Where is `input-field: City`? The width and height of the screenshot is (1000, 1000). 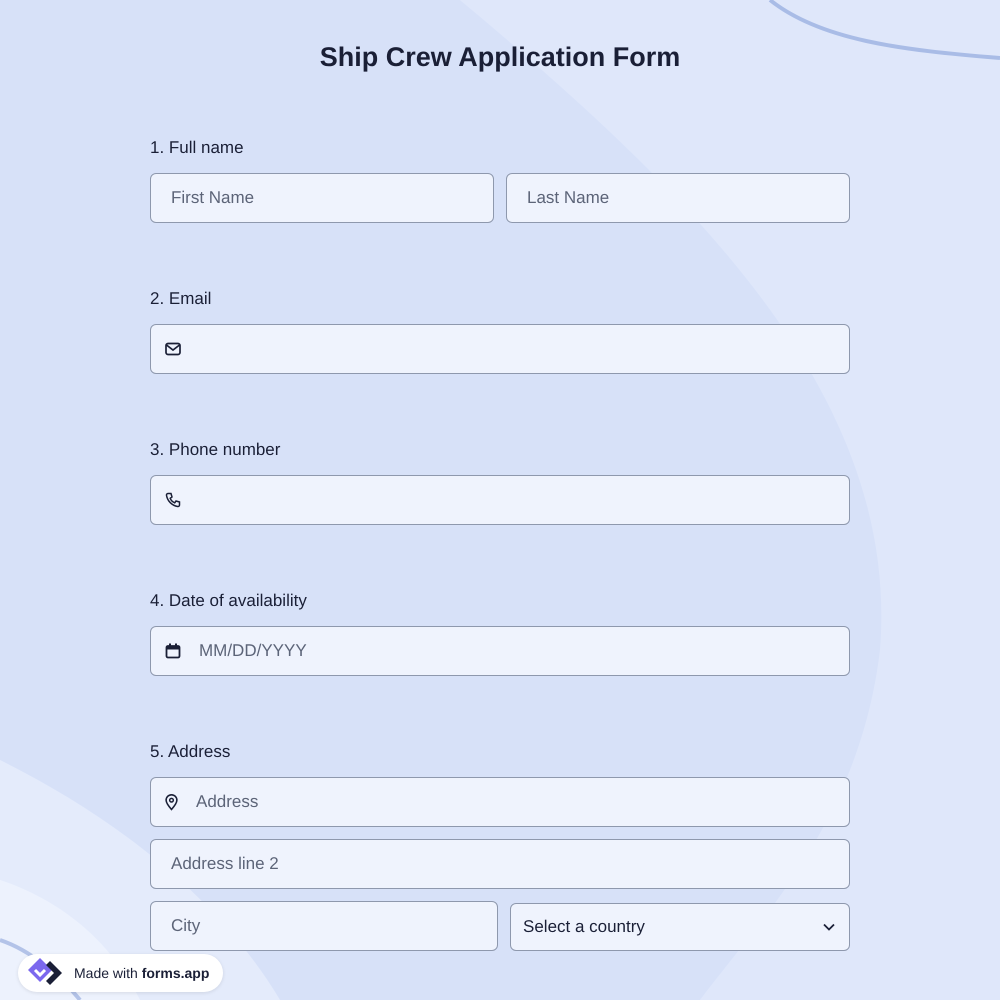
input-field: City is located at coordinates (324, 926).